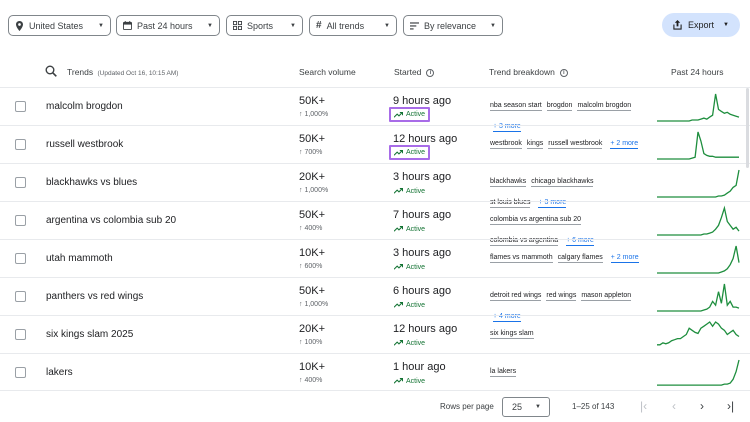 This screenshot has width=750, height=422. What do you see at coordinates (506, 144) in the screenshot?
I see `breakdown-tag: westbrook` at bounding box center [506, 144].